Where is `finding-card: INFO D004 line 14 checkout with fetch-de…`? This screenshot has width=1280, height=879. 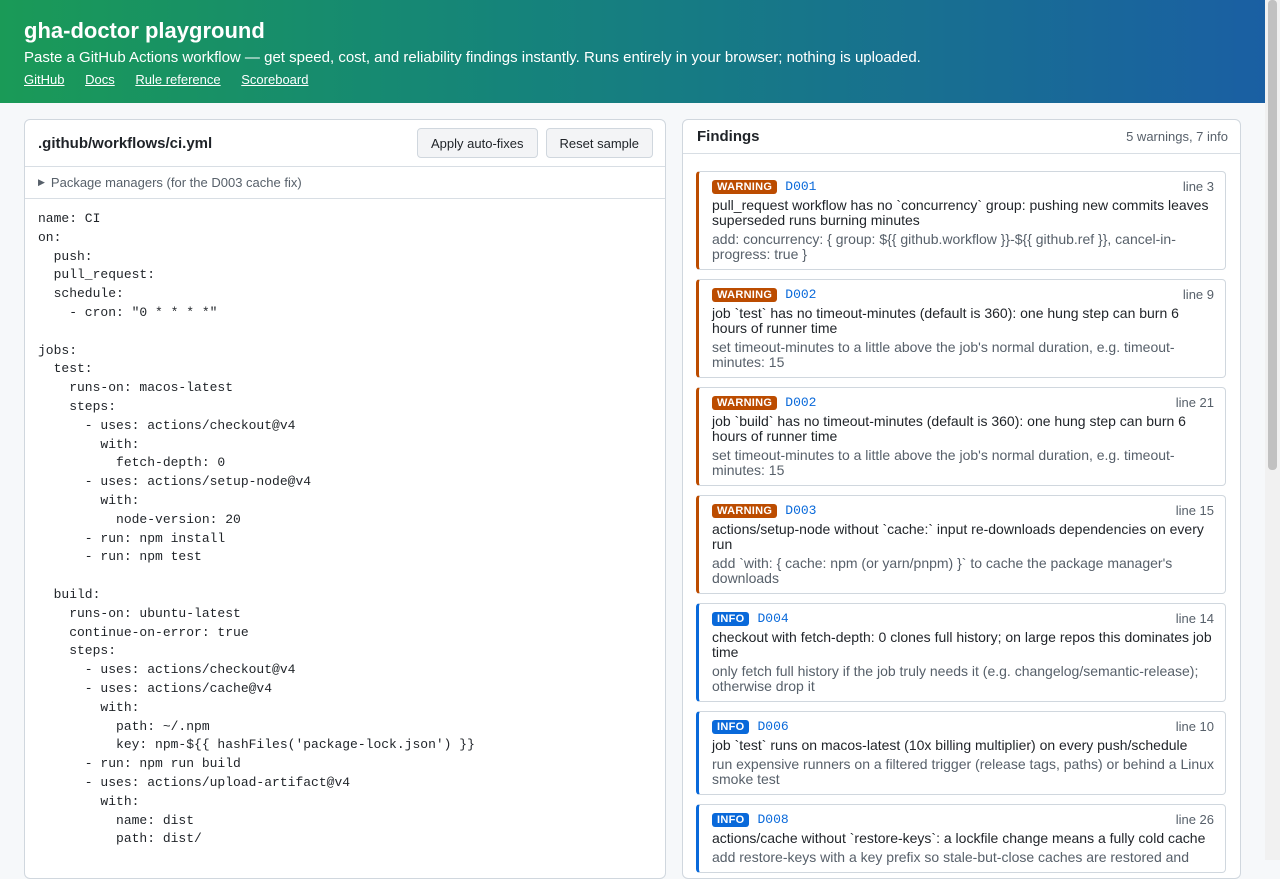 finding-card: INFO D004 line 14 checkout with fetch-de… is located at coordinates (961, 652).